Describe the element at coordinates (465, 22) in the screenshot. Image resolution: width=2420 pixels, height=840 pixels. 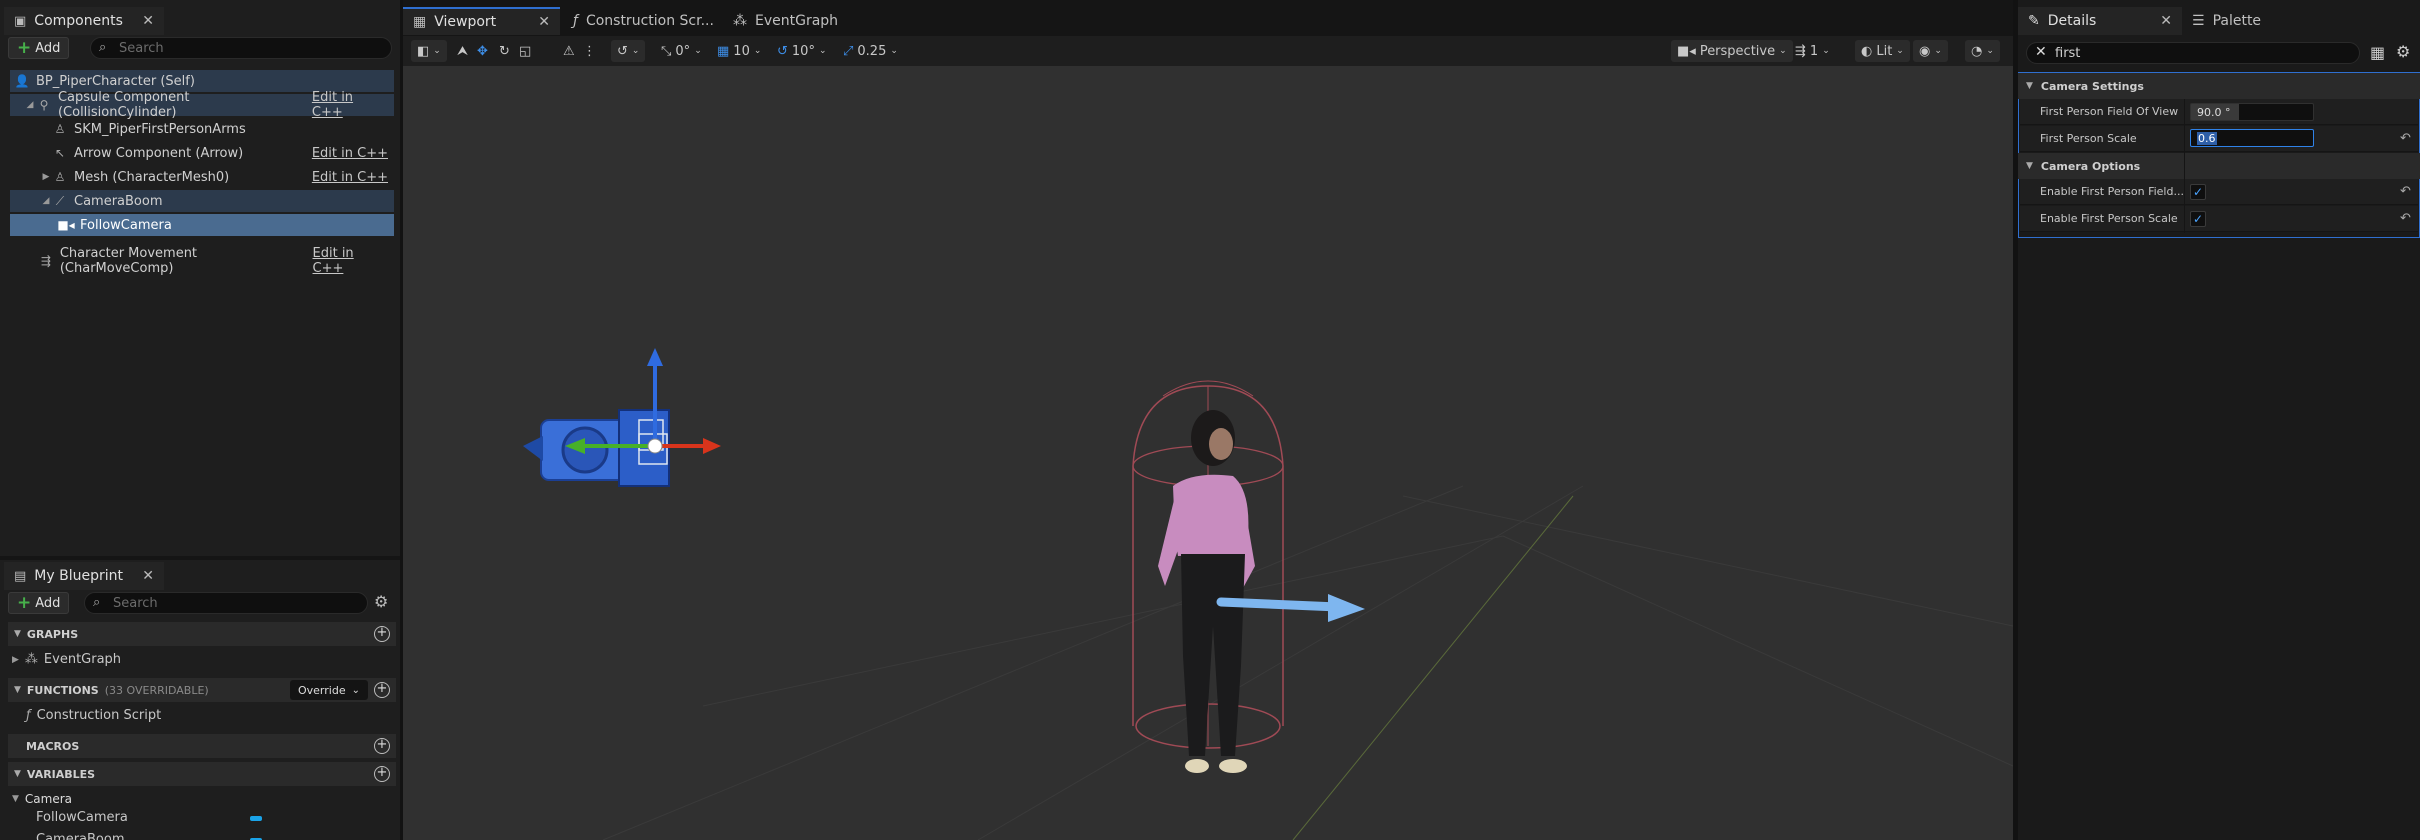
I see `tab-viewport-label: Viewport` at that location.